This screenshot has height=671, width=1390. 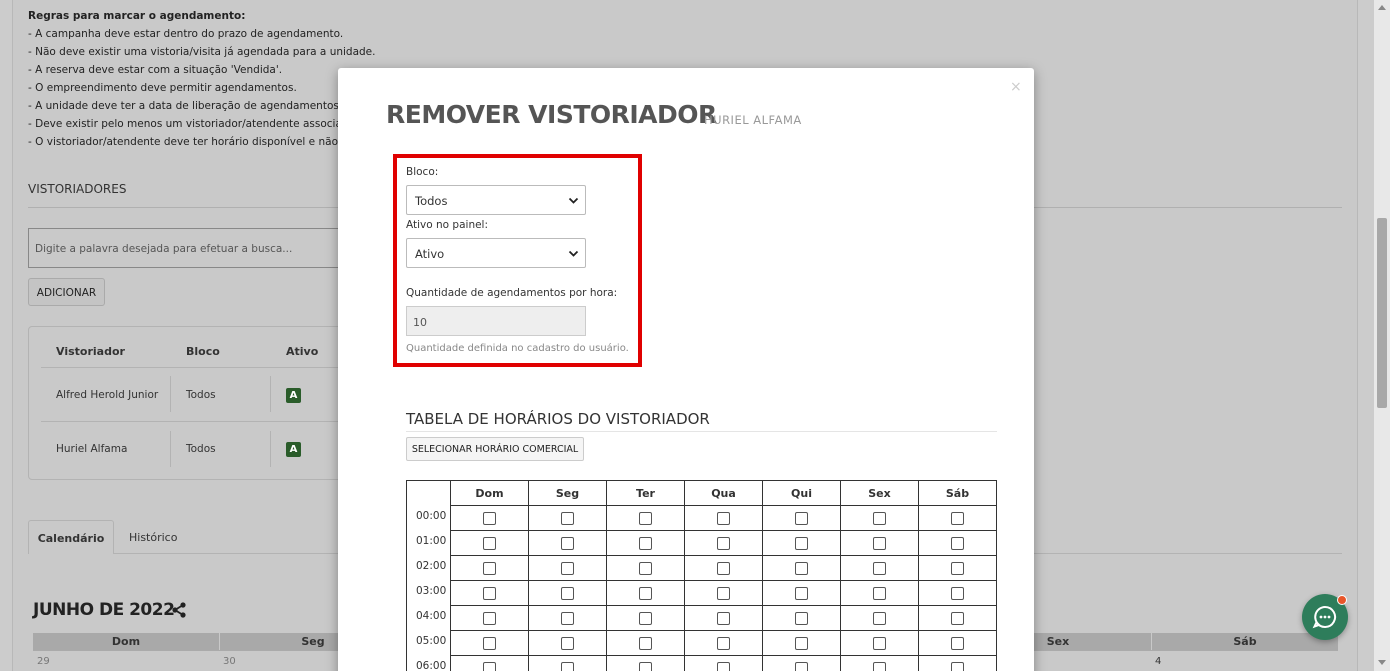 I want to click on tab-historico: Histórico, so click(x=153, y=537).